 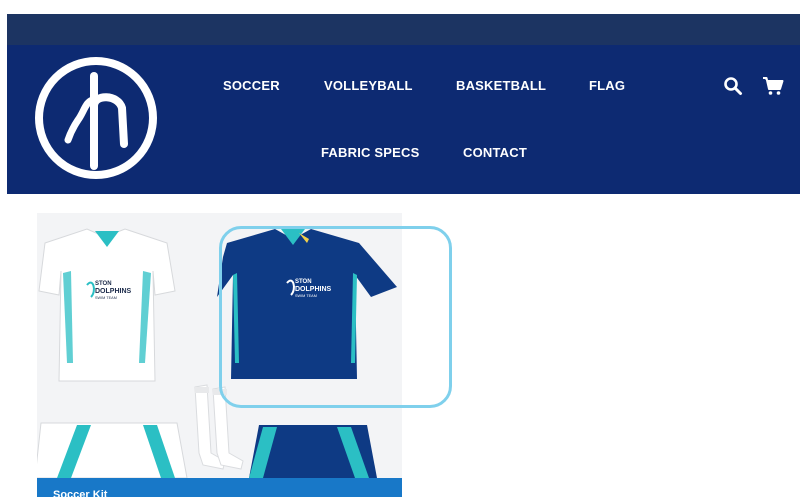 What do you see at coordinates (607, 85) in the screenshot?
I see `nav-flag: FLAG` at bounding box center [607, 85].